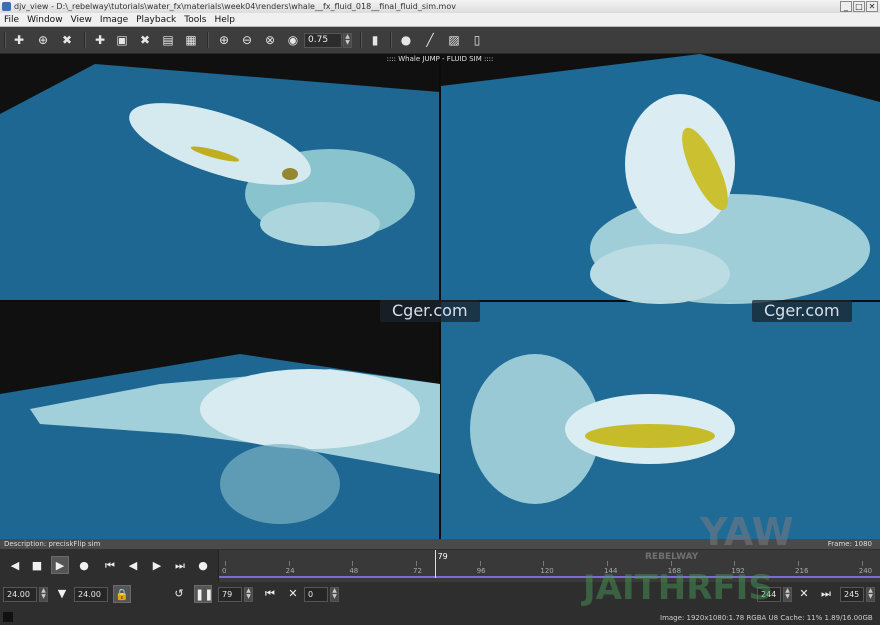  What do you see at coordinates (179, 594) in the screenshot?
I see `in-out-icon: ↺` at bounding box center [179, 594].